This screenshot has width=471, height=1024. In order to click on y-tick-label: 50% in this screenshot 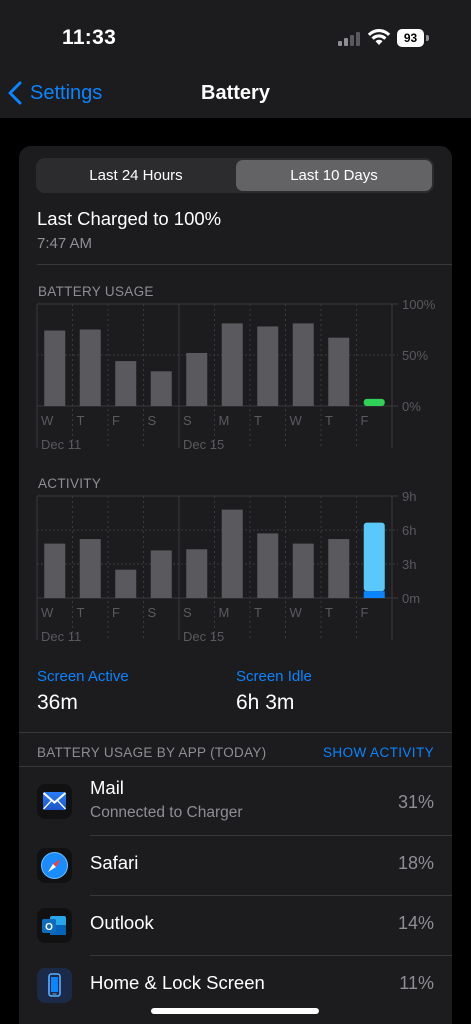, I will do `click(415, 355)`.